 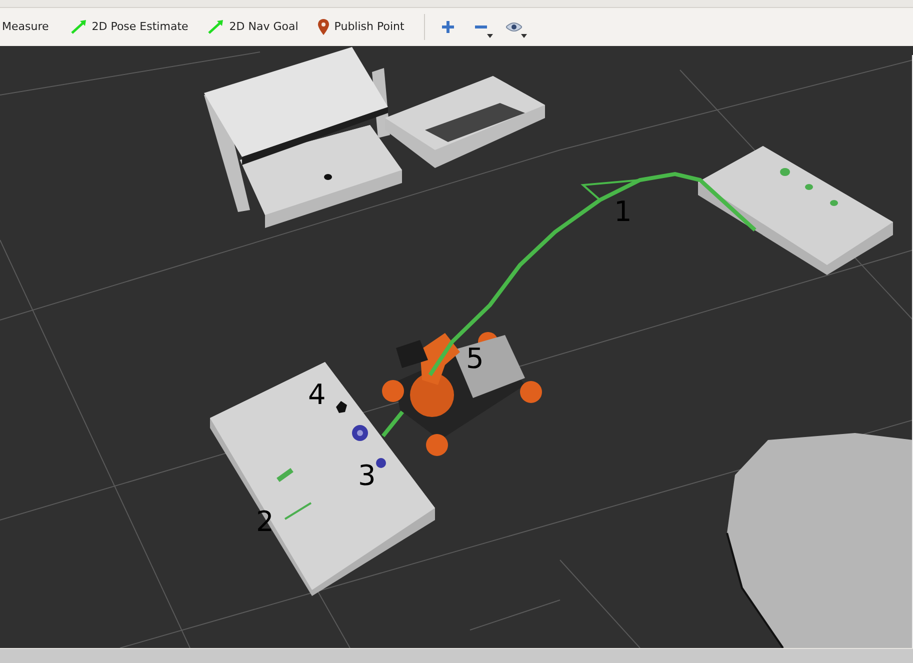 I want to click on map-pin-icon, so click(x=324, y=27).